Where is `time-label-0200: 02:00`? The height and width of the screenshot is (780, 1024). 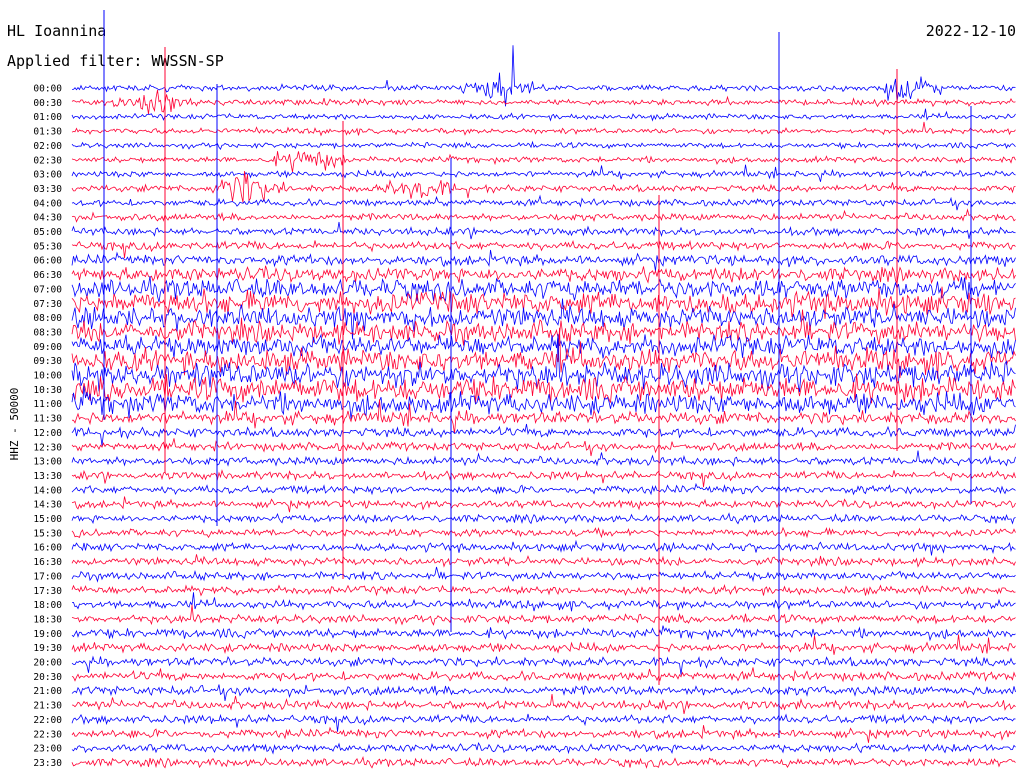
time-label-0200: 02:00 is located at coordinates (47, 146).